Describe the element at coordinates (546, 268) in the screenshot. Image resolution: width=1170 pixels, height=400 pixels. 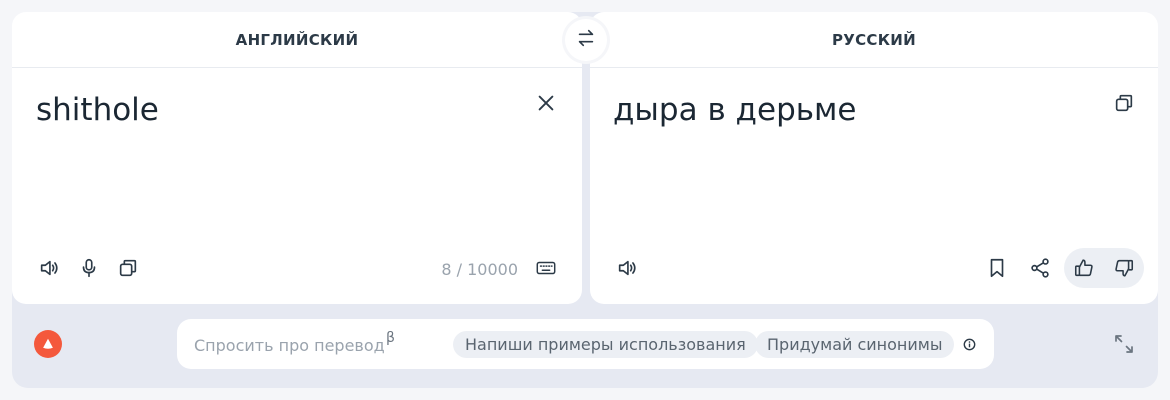
I see `keyboard-icon` at that location.